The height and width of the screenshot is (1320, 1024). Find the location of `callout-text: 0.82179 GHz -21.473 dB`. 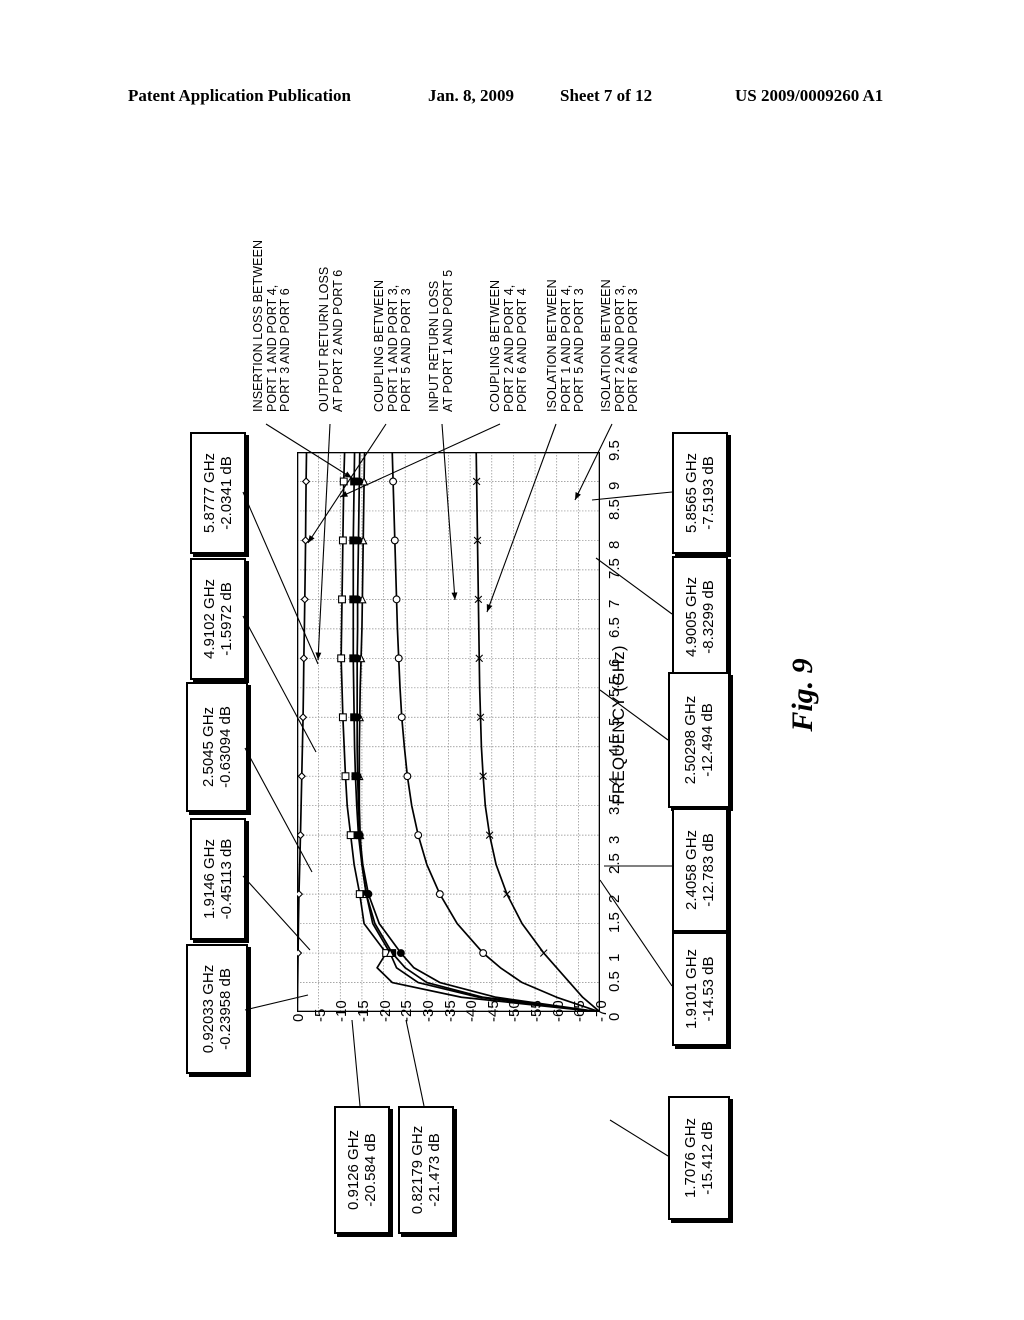

callout-text: 0.82179 GHz -21.473 dB is located at coordinates (426, 1170).